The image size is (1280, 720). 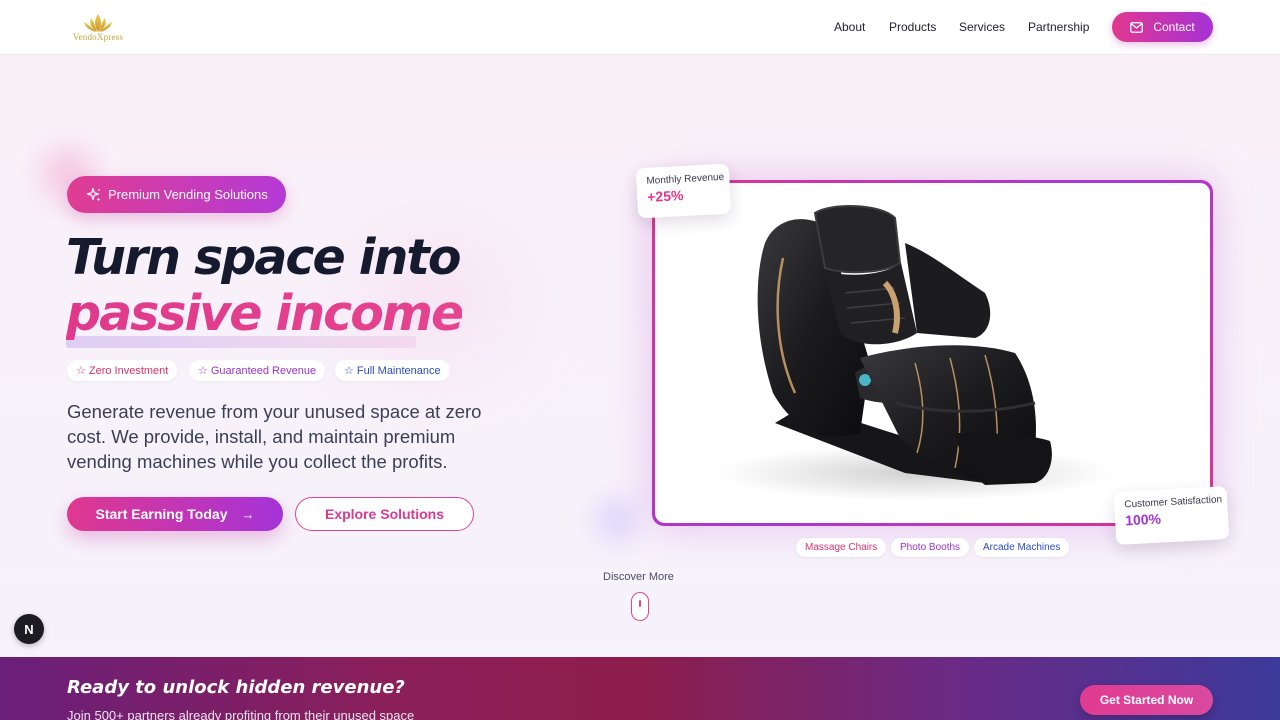 I want to click on tag-photo-booths: Photo Booths, so click(x=930, y=547).